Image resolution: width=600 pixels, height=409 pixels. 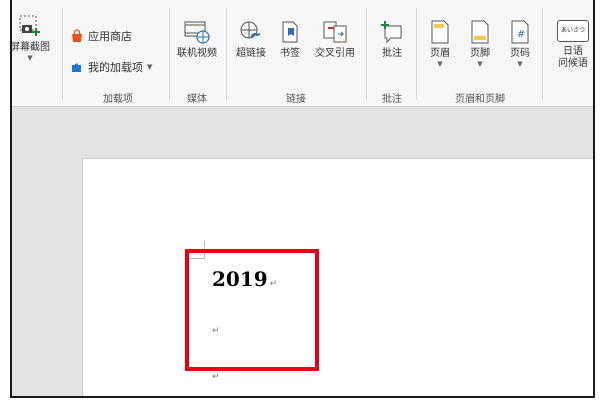 What do you see at coordinates (110, 36) in the screenshot?
I see `app-store-label: 应用商店` at bounding box center [110, 36].